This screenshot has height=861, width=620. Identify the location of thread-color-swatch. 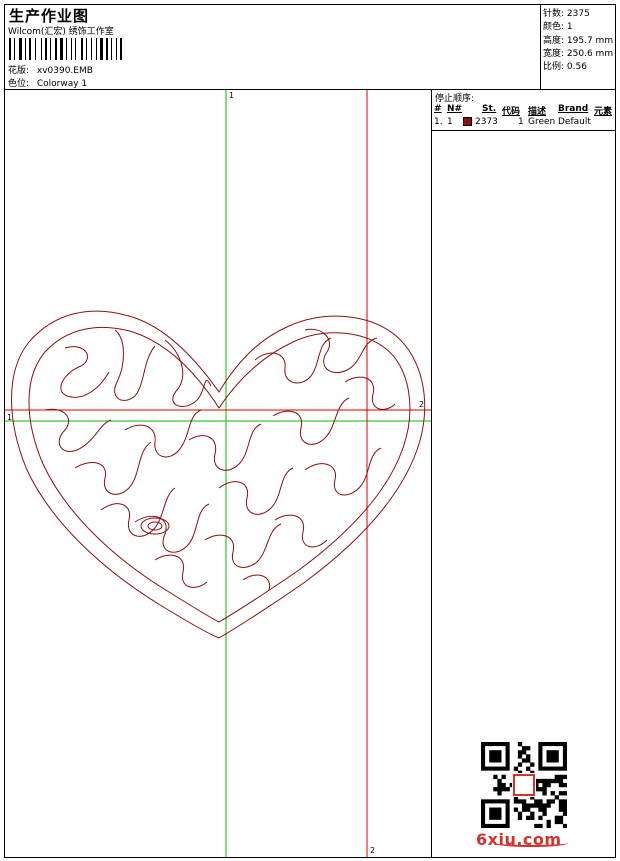
(467, 121).